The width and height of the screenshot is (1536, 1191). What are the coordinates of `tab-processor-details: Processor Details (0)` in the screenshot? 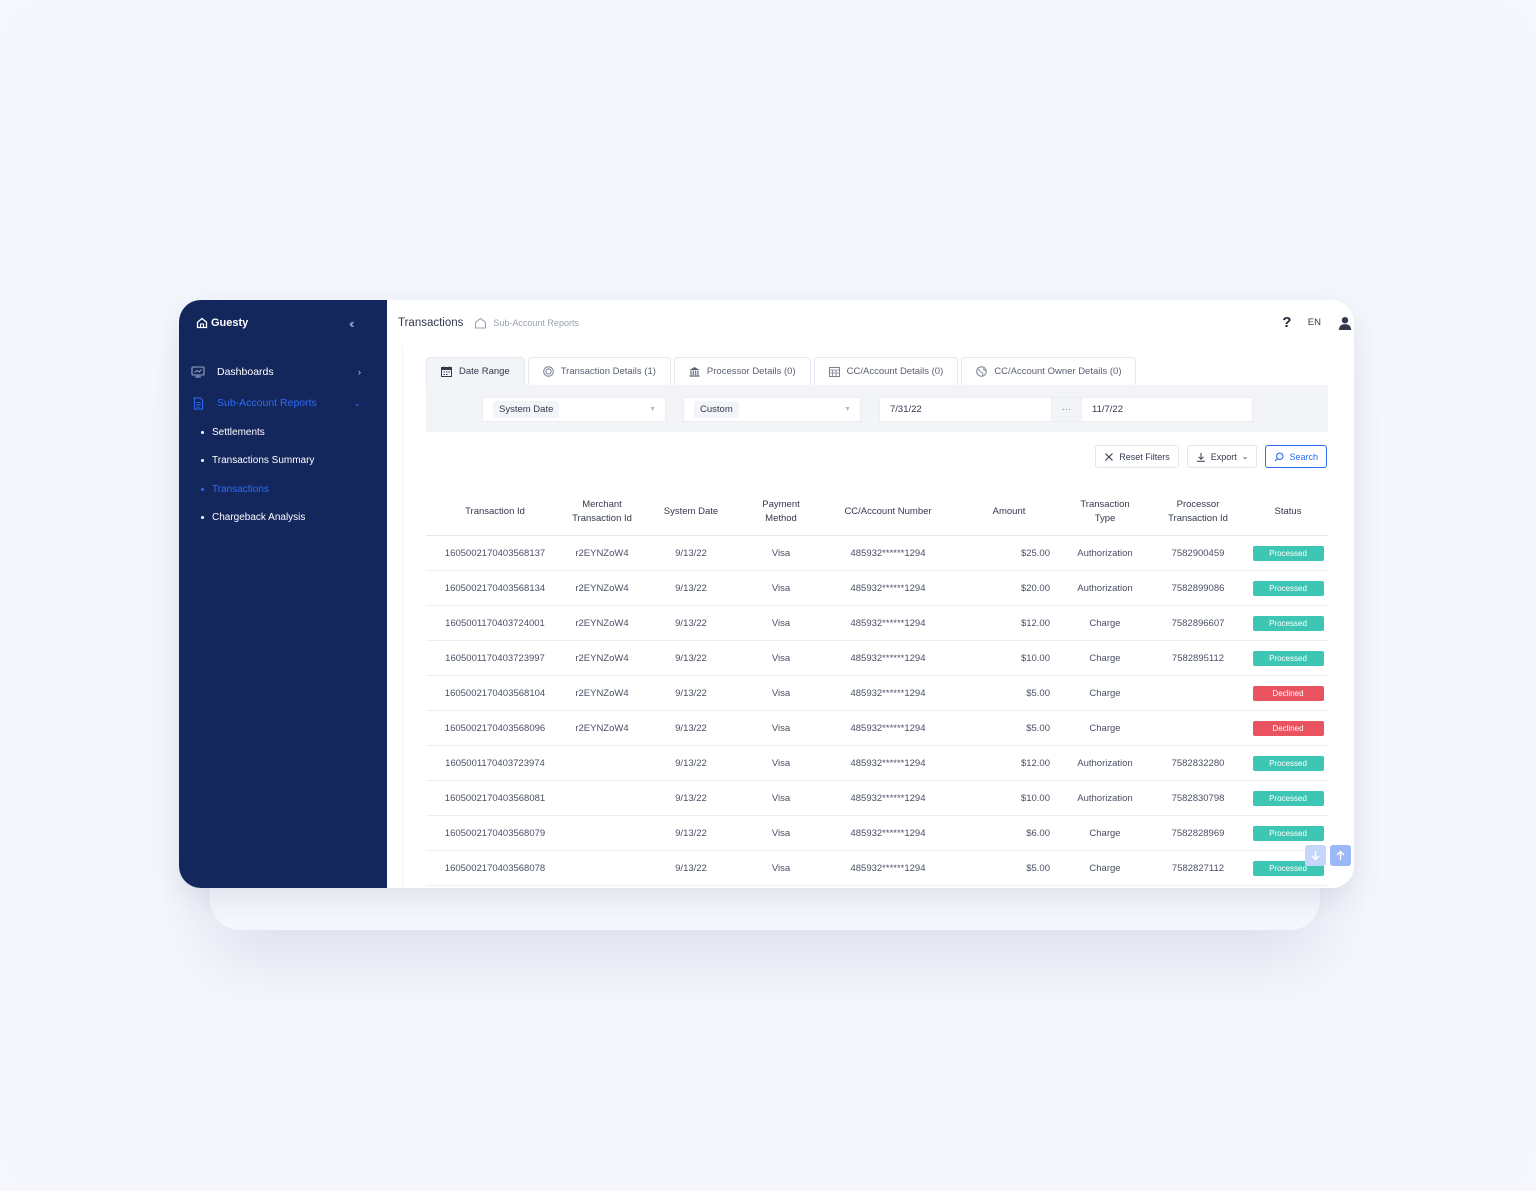 It's located at (742, 371).